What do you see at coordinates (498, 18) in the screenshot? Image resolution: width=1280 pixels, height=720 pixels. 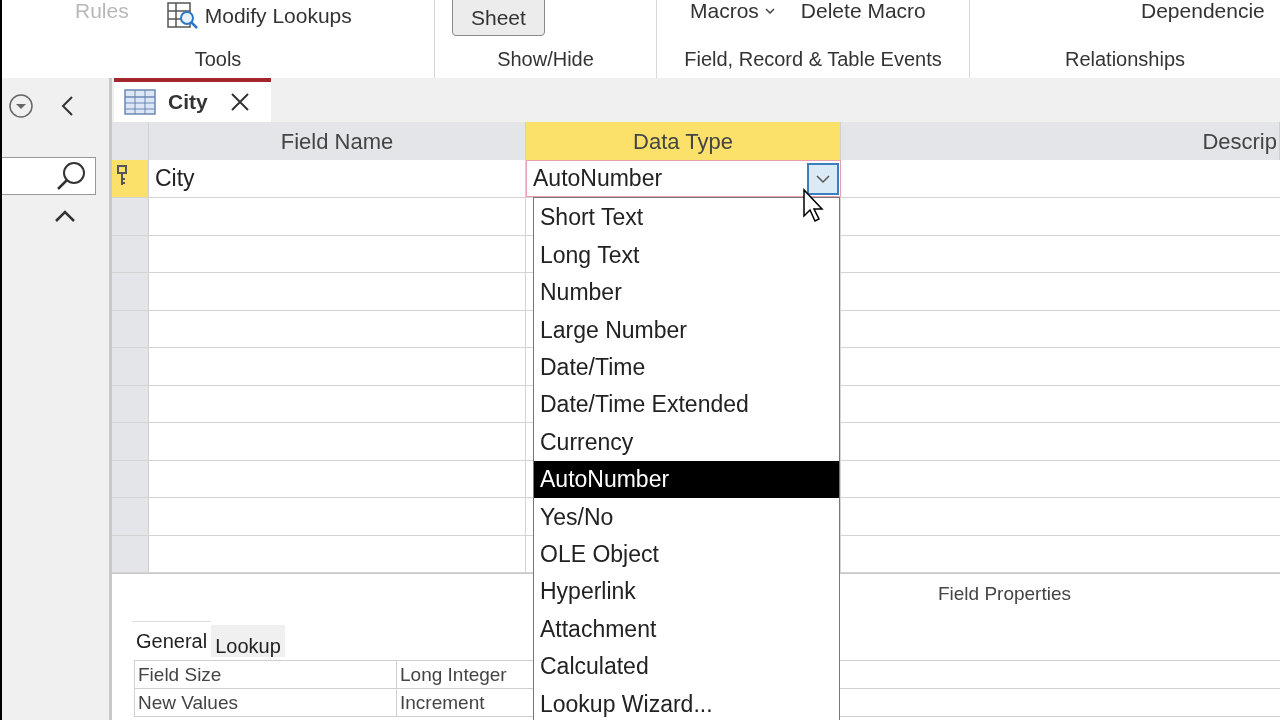 I see `sheet-button: Sheet` at bounding box center [498, 18].